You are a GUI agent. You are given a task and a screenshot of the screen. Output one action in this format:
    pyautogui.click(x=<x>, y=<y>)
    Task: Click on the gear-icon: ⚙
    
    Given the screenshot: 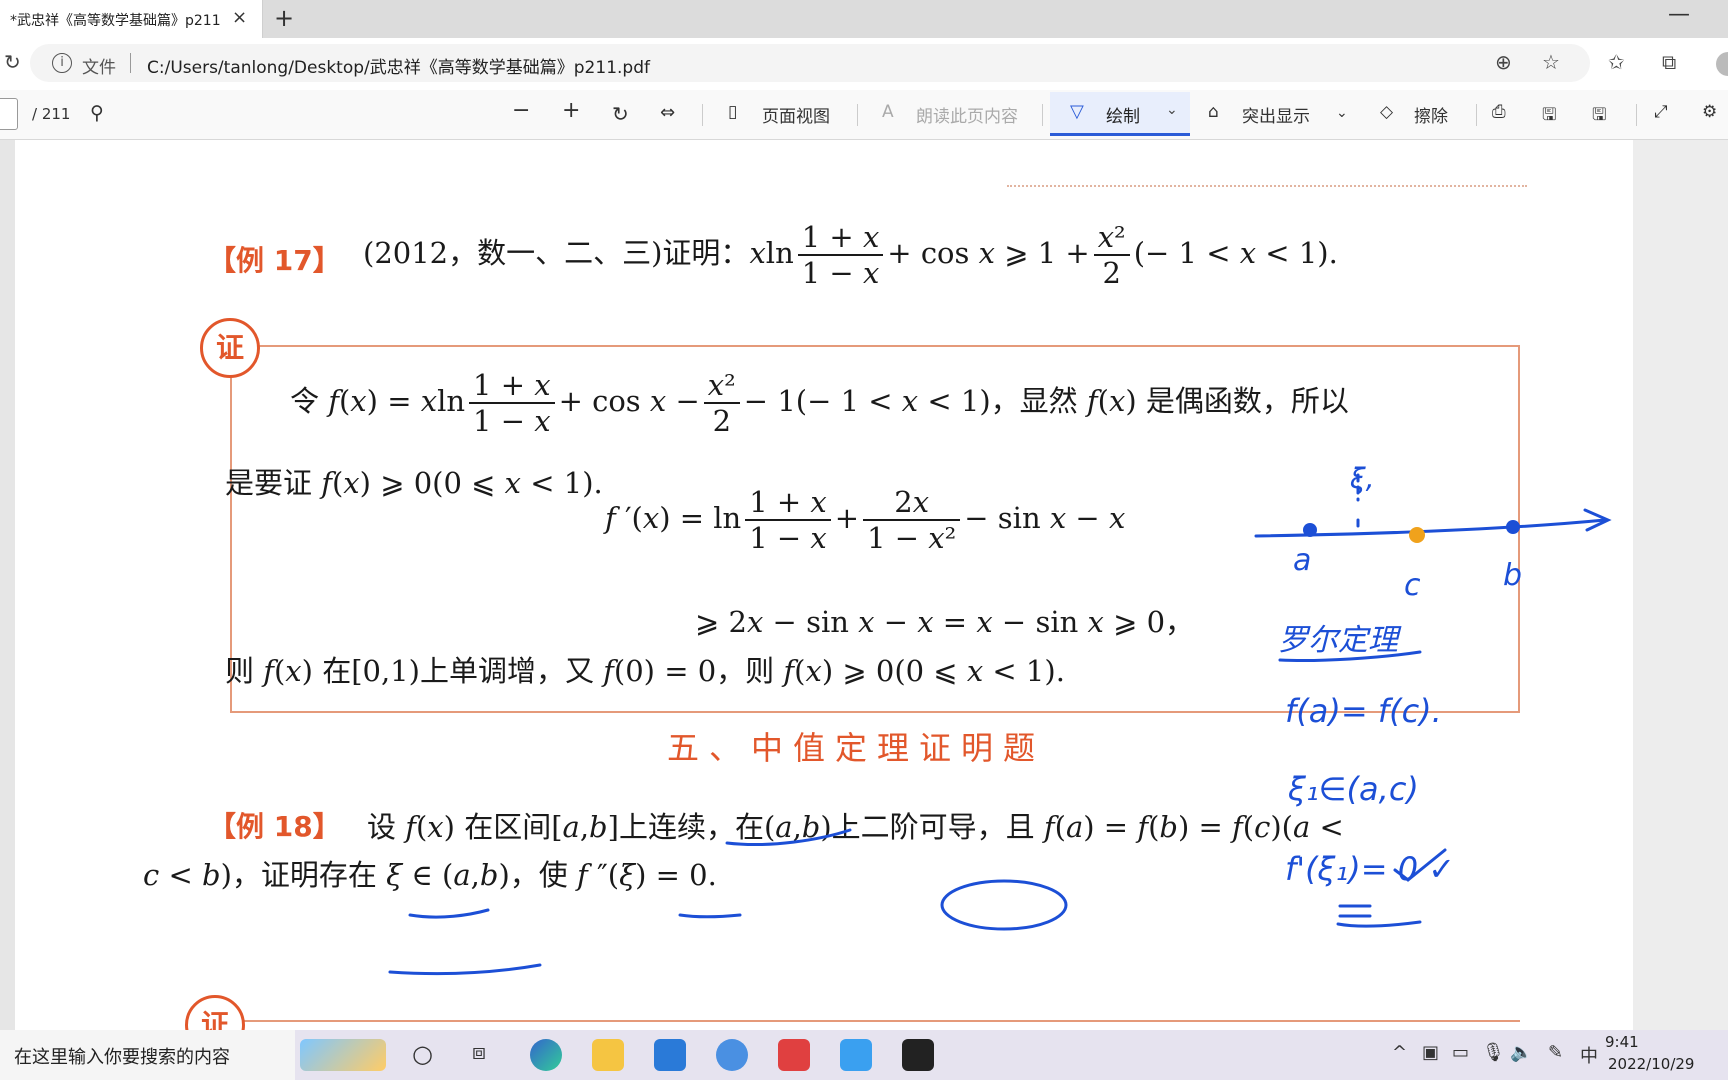 What is the action you would take?
    pyautogui.click(x=1709, y=112)
    